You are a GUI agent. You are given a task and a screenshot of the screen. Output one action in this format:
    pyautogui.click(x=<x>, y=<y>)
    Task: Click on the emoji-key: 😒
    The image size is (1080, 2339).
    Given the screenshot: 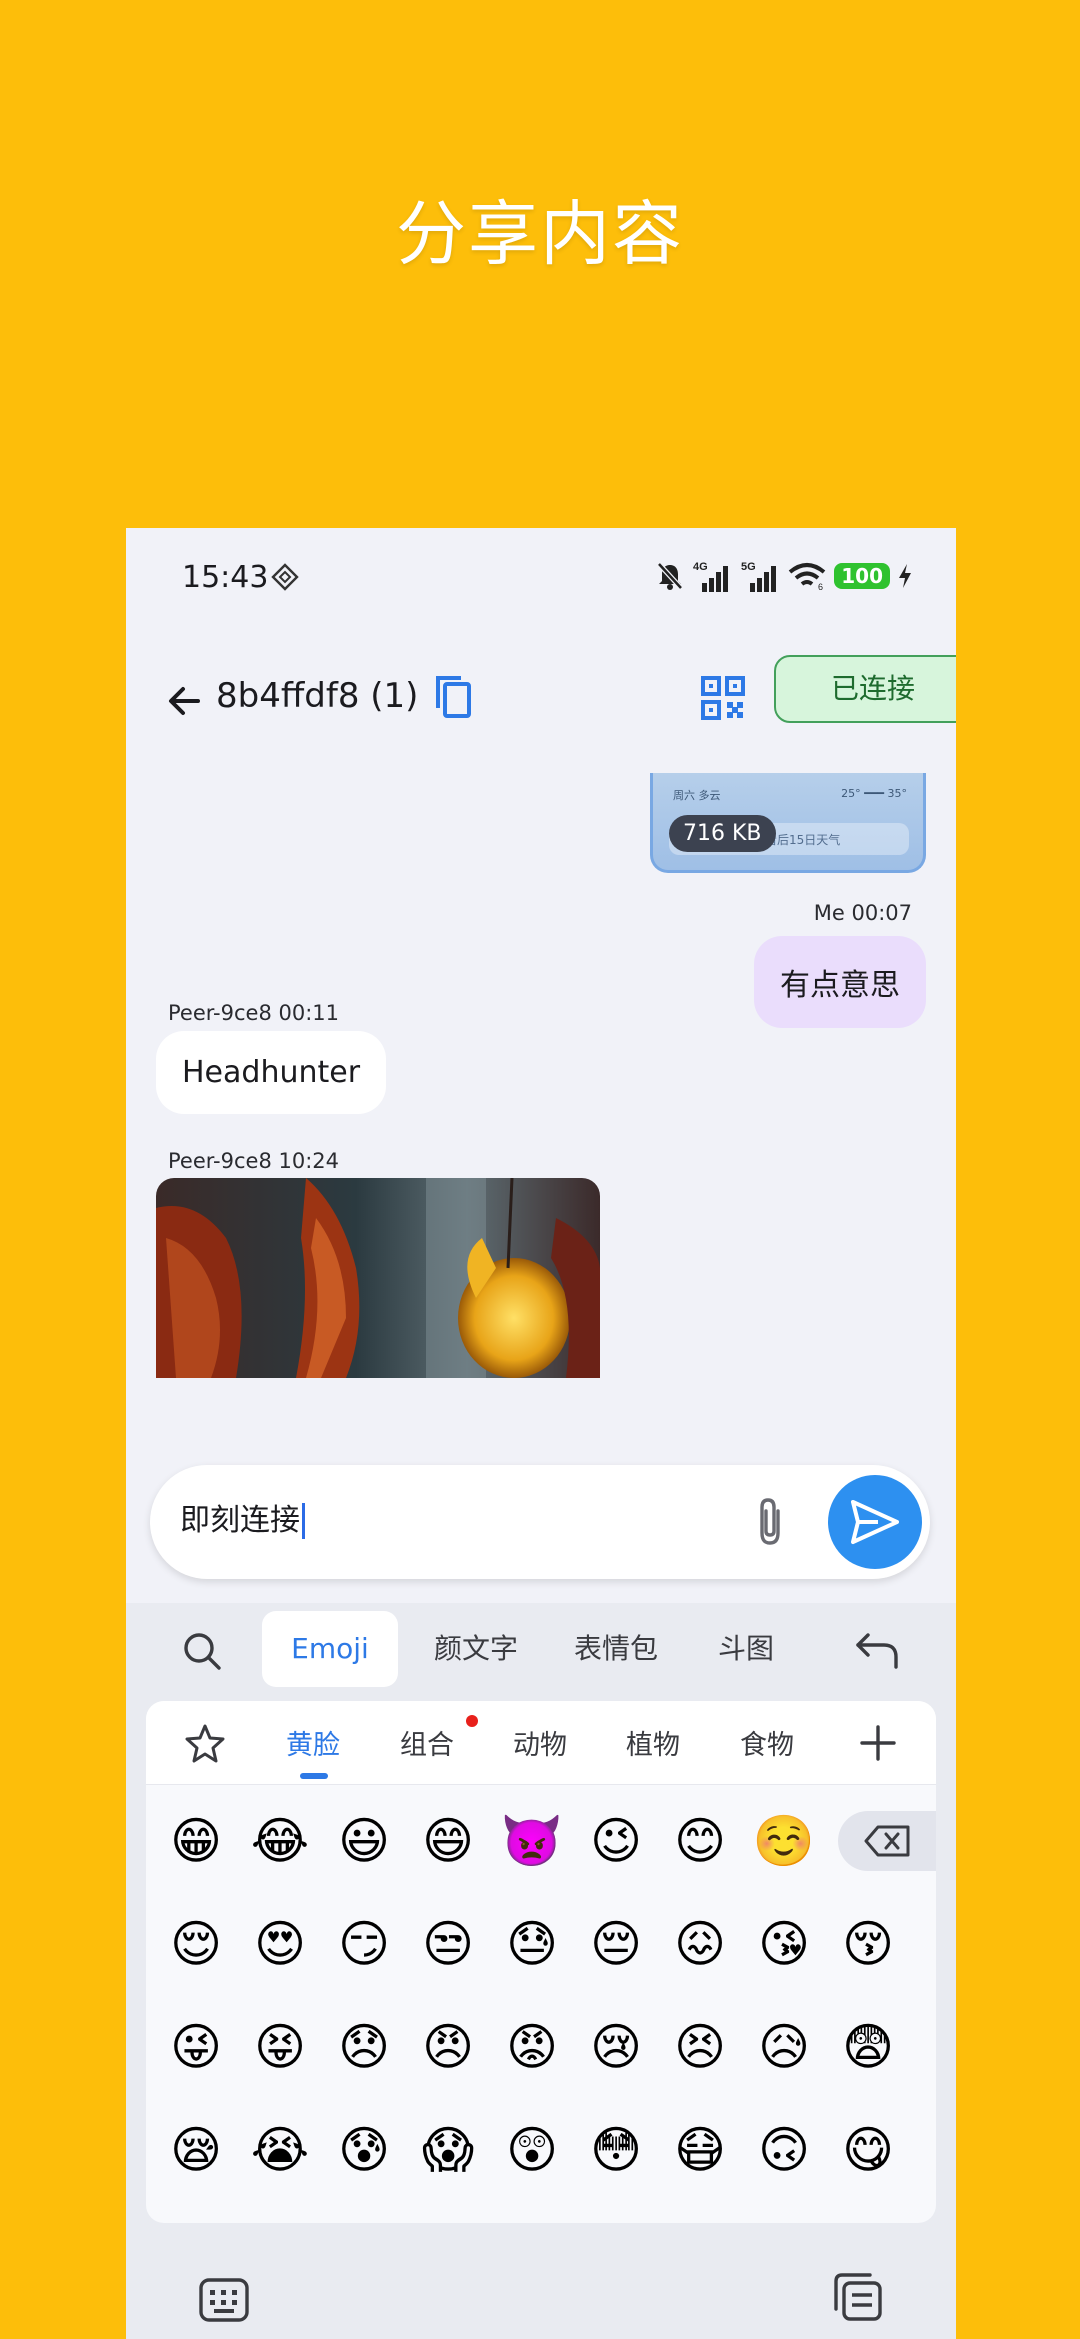 What is the action you would take?
    pyautogui.click(x=448, y=1944)
    